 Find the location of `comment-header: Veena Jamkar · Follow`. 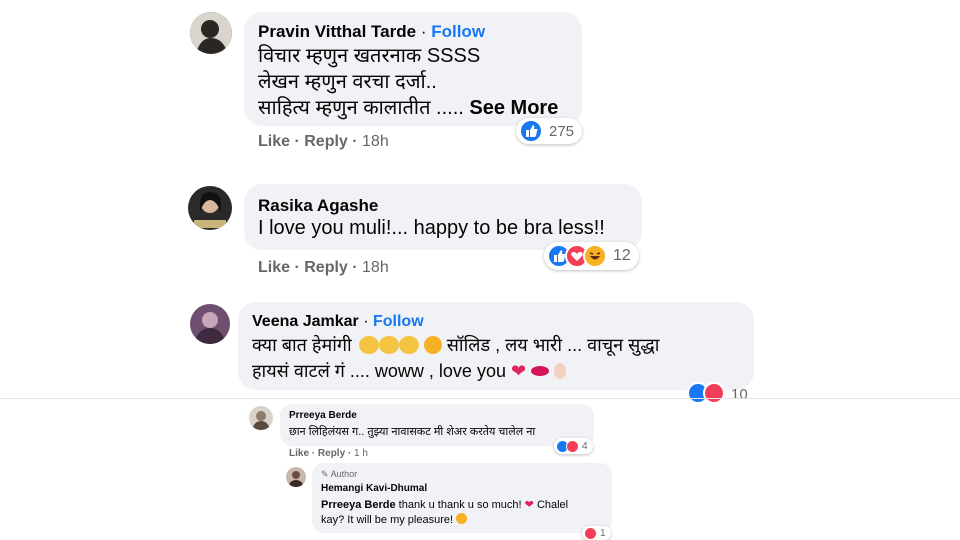

comment-header: Veena Jamkar · Follow is located at coordinates (338, 321).